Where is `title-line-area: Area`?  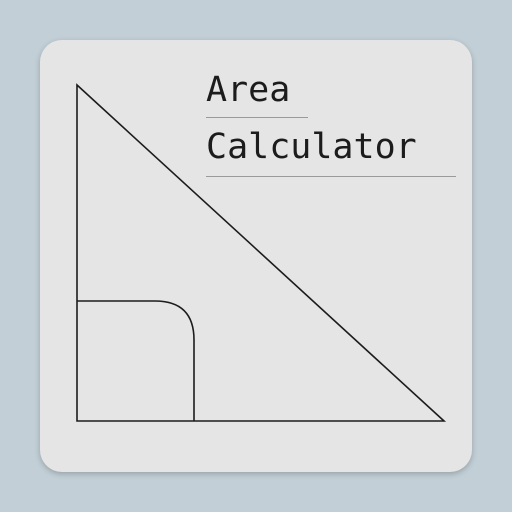
title-line-area: Area is located at coordinates (248, 90).